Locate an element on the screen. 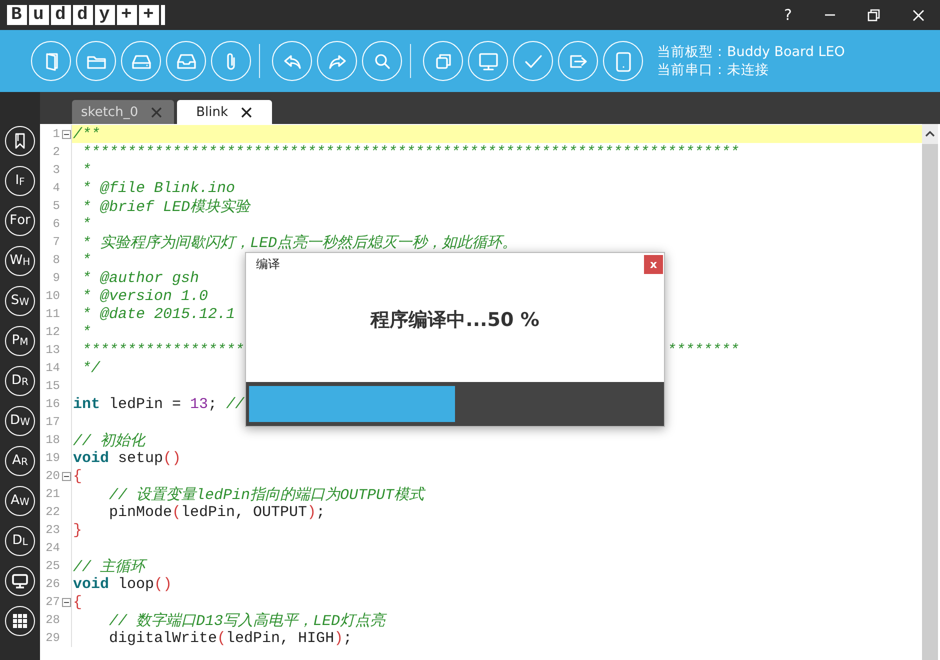 The image size is (940, 660). line-number: 4 is located at coordinates (56, 188).